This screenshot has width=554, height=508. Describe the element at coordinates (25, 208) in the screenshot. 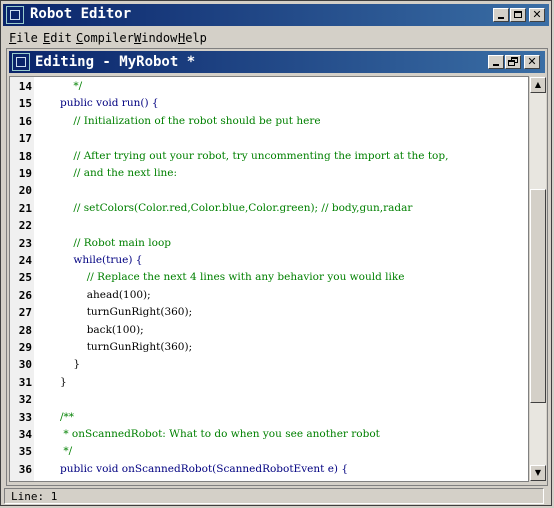

I see `line-number: 21` at that location.